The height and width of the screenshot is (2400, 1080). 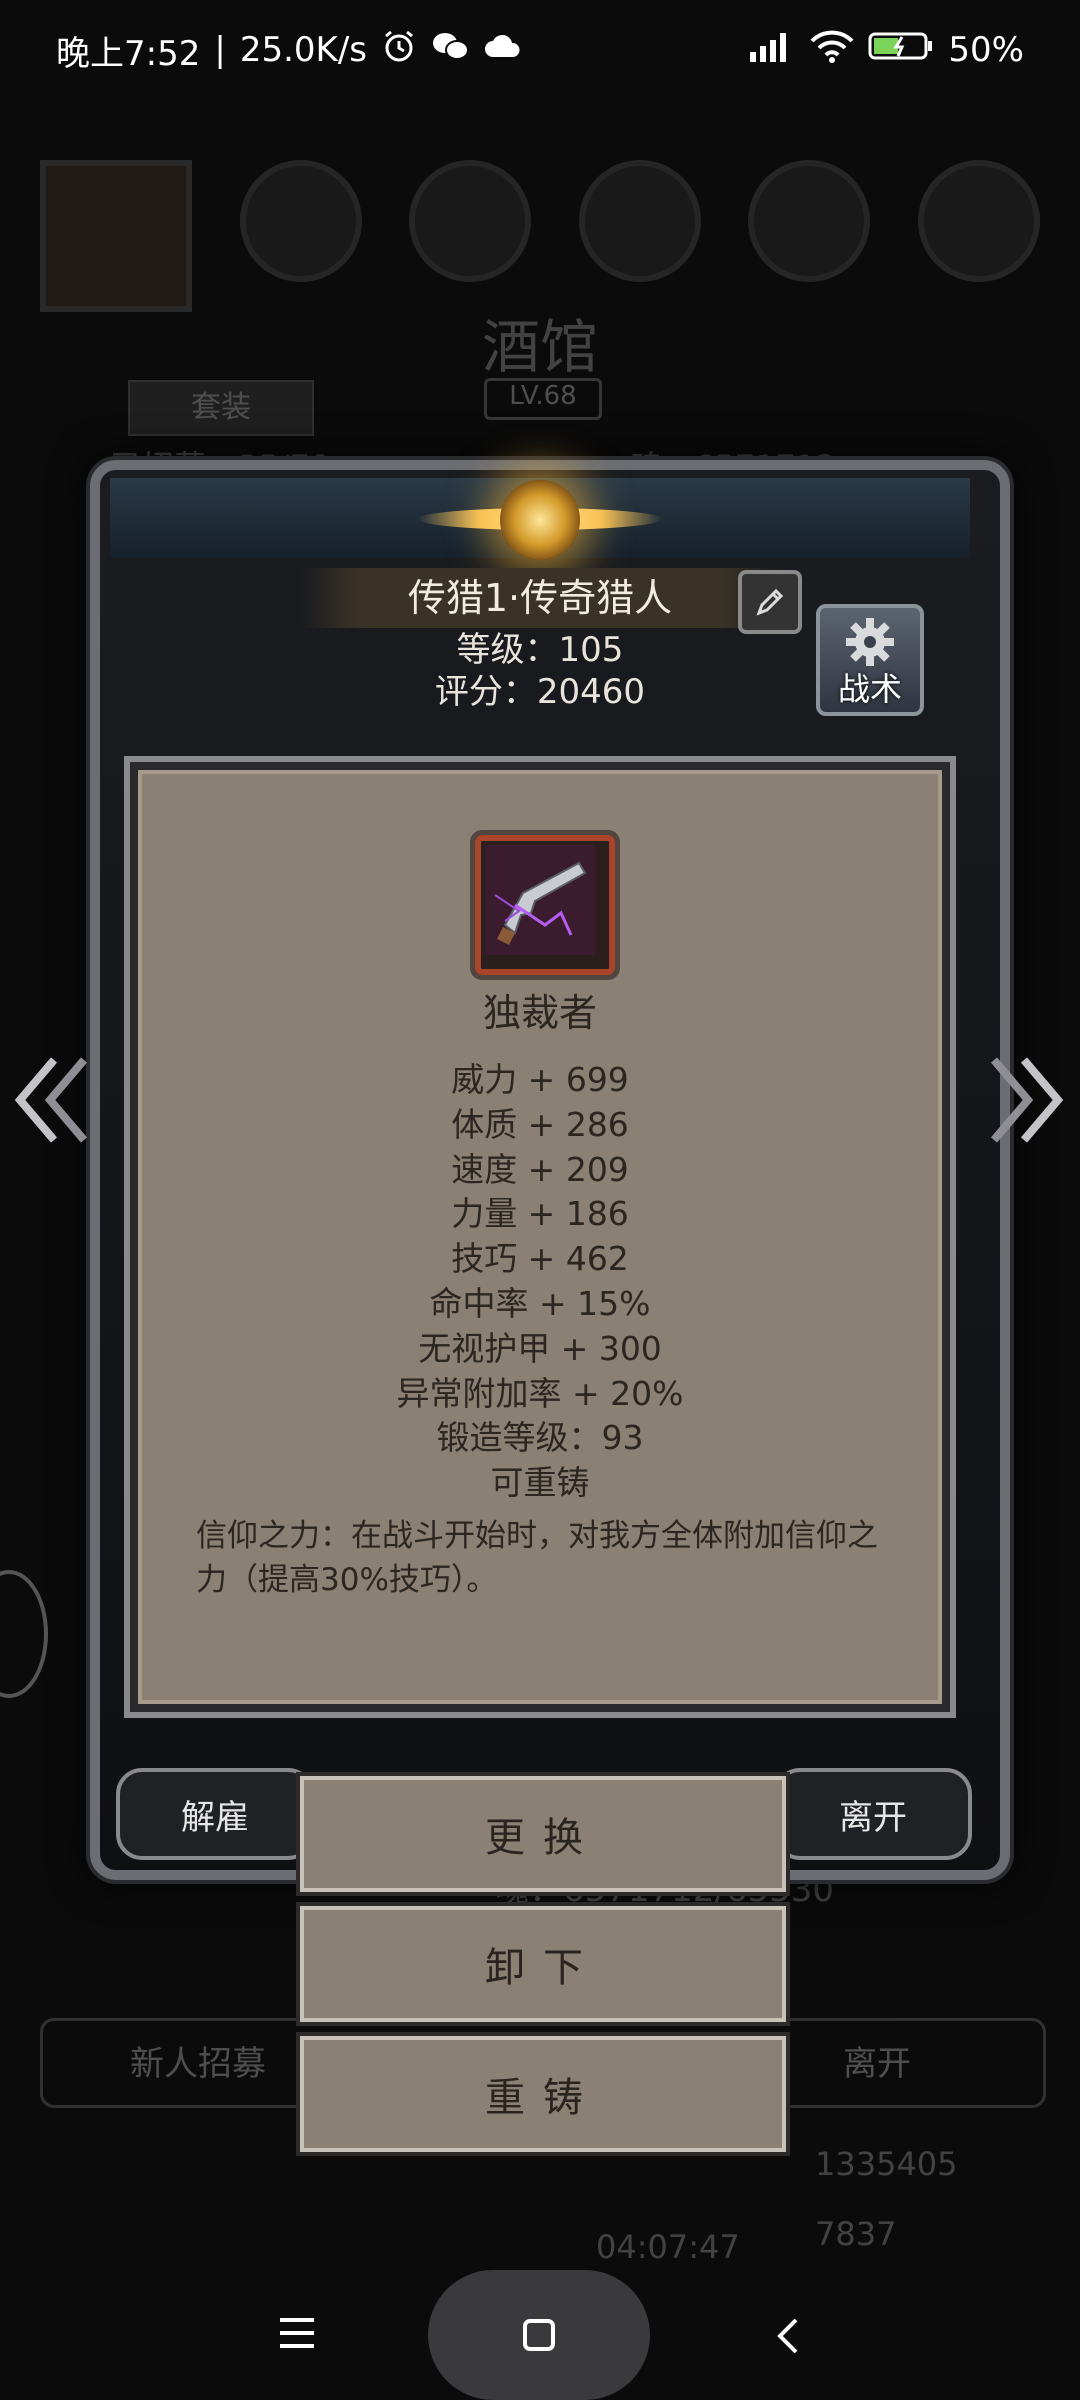 What do you see at coordinates (540, 1169) in the screenshot?
I see `stat-line: 速度 + 209` at bounding box center [540, 1169].